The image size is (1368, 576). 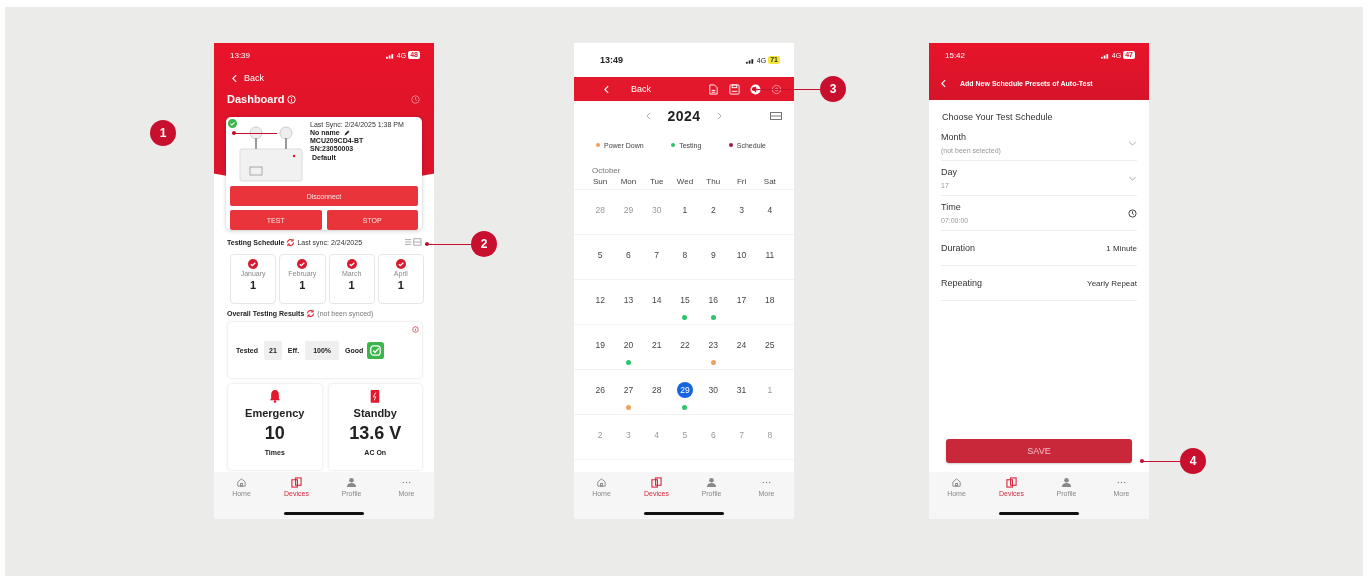 What do you see at coordinates (685, 390) in the screenshot?
I see `day-cell: 29` at bounding box center [685, 390].